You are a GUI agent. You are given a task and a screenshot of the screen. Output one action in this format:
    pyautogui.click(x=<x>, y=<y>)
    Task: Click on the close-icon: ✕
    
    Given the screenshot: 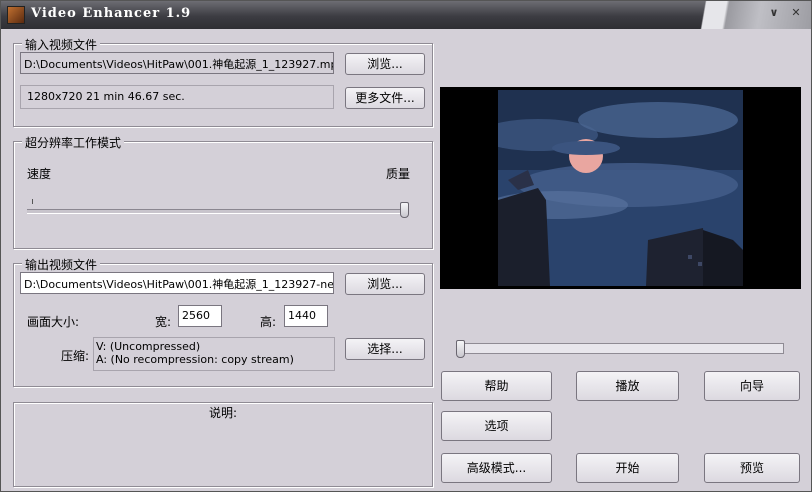 What is the action you would take?
    pyautogui.click(x=796, y=13)
    